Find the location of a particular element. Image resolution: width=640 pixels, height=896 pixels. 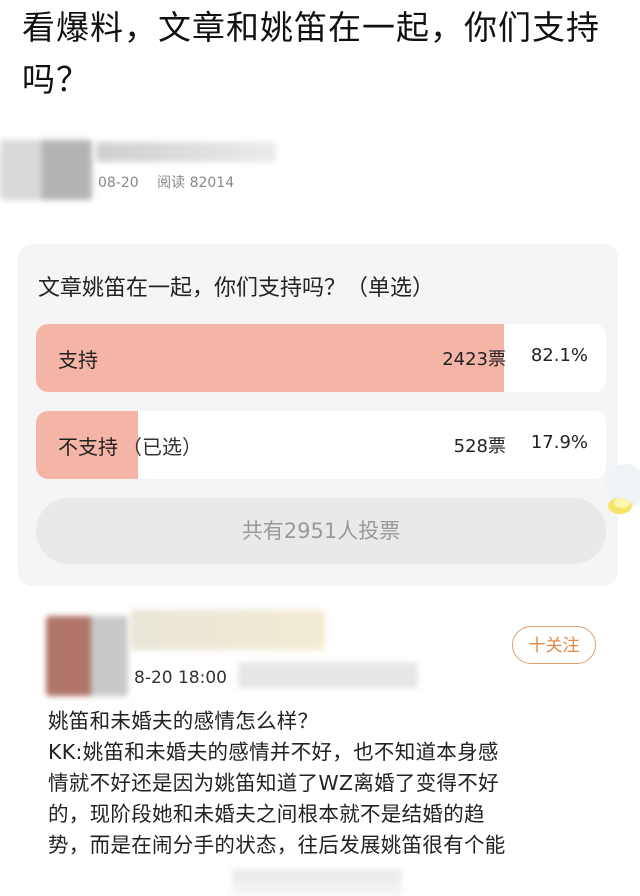

poll-total-votes-button: 共有2951人投票 is located at coordinates (321, 531).